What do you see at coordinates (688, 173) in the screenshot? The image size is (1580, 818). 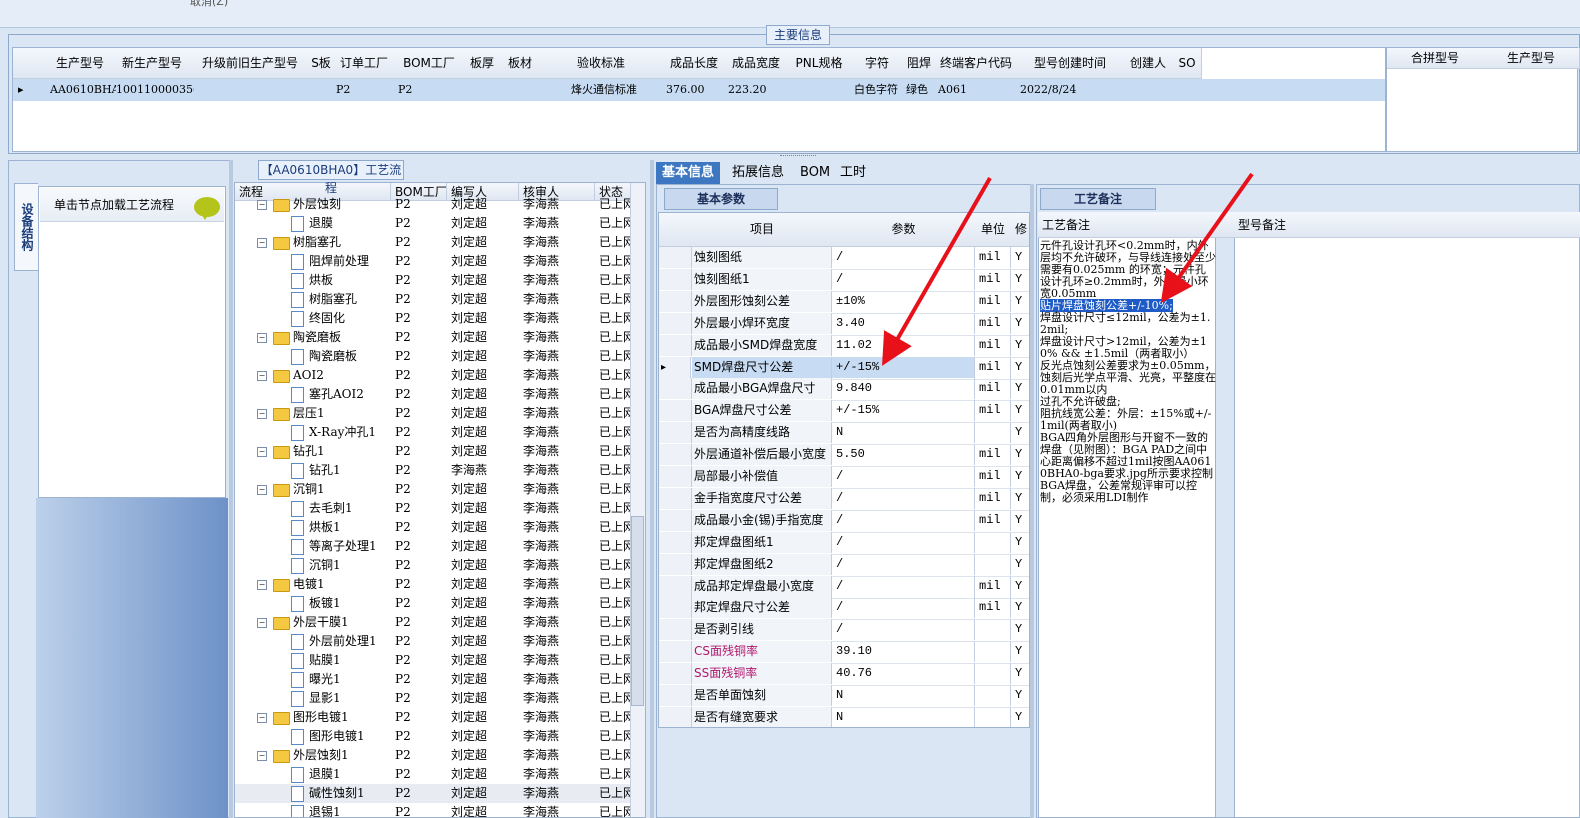 I see `tab-basic-info: 基本信息` at bounding box center [688, 173].